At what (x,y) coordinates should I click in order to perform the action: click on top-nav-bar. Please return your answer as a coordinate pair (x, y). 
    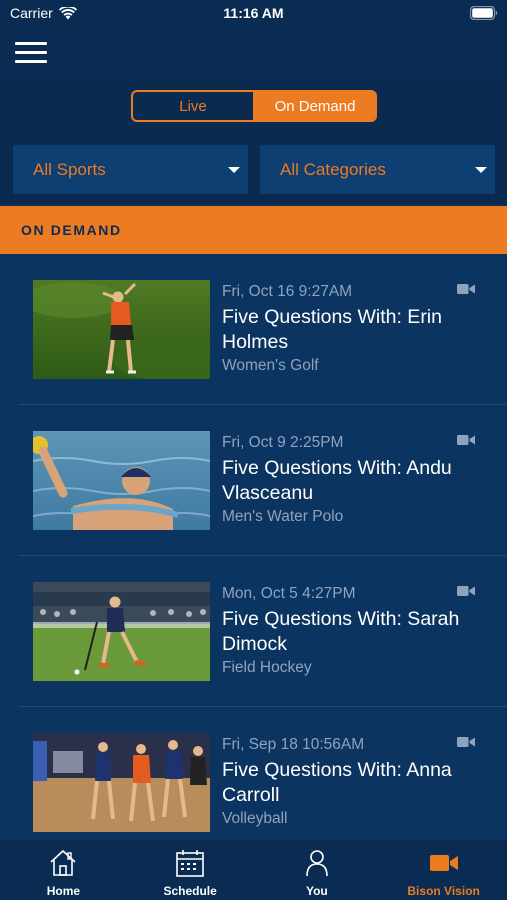
    Looking at the image, I should click on (253, 54).